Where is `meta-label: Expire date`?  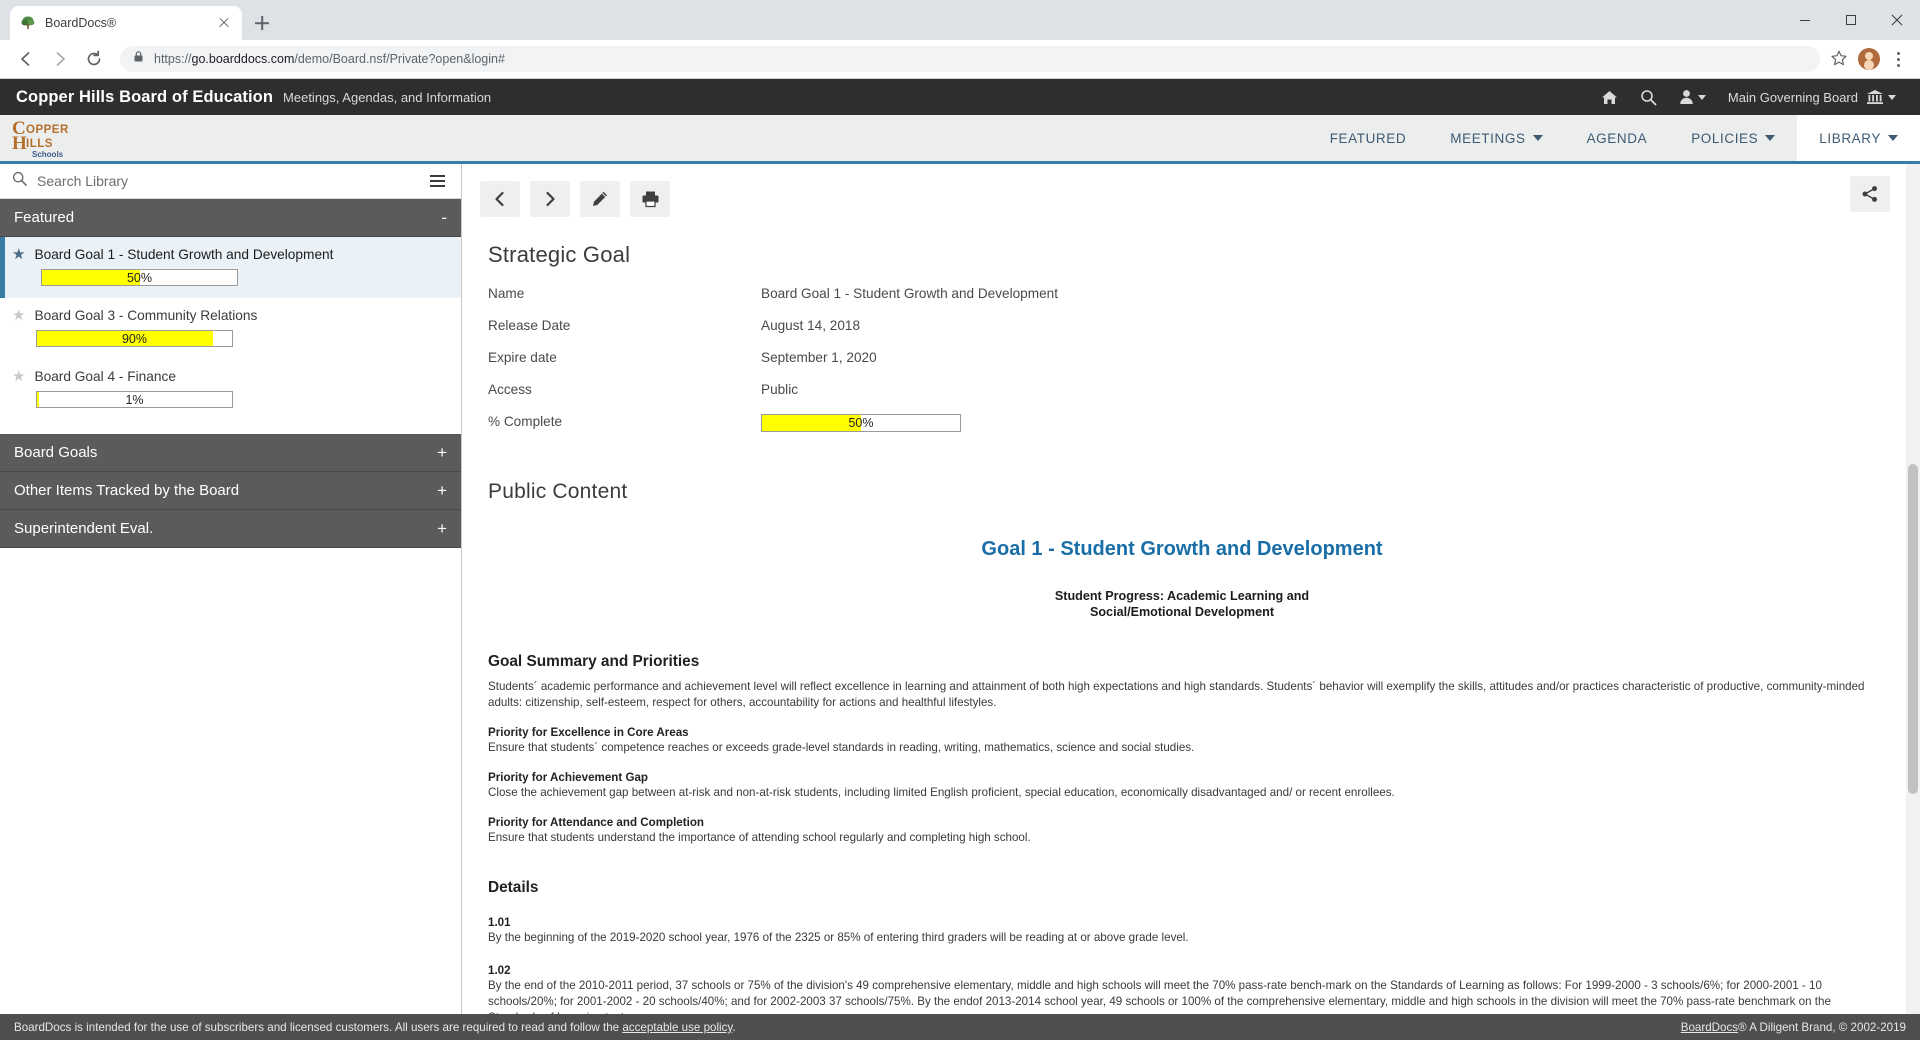
meta-label: Expire date is located at coordinates (522, 357).